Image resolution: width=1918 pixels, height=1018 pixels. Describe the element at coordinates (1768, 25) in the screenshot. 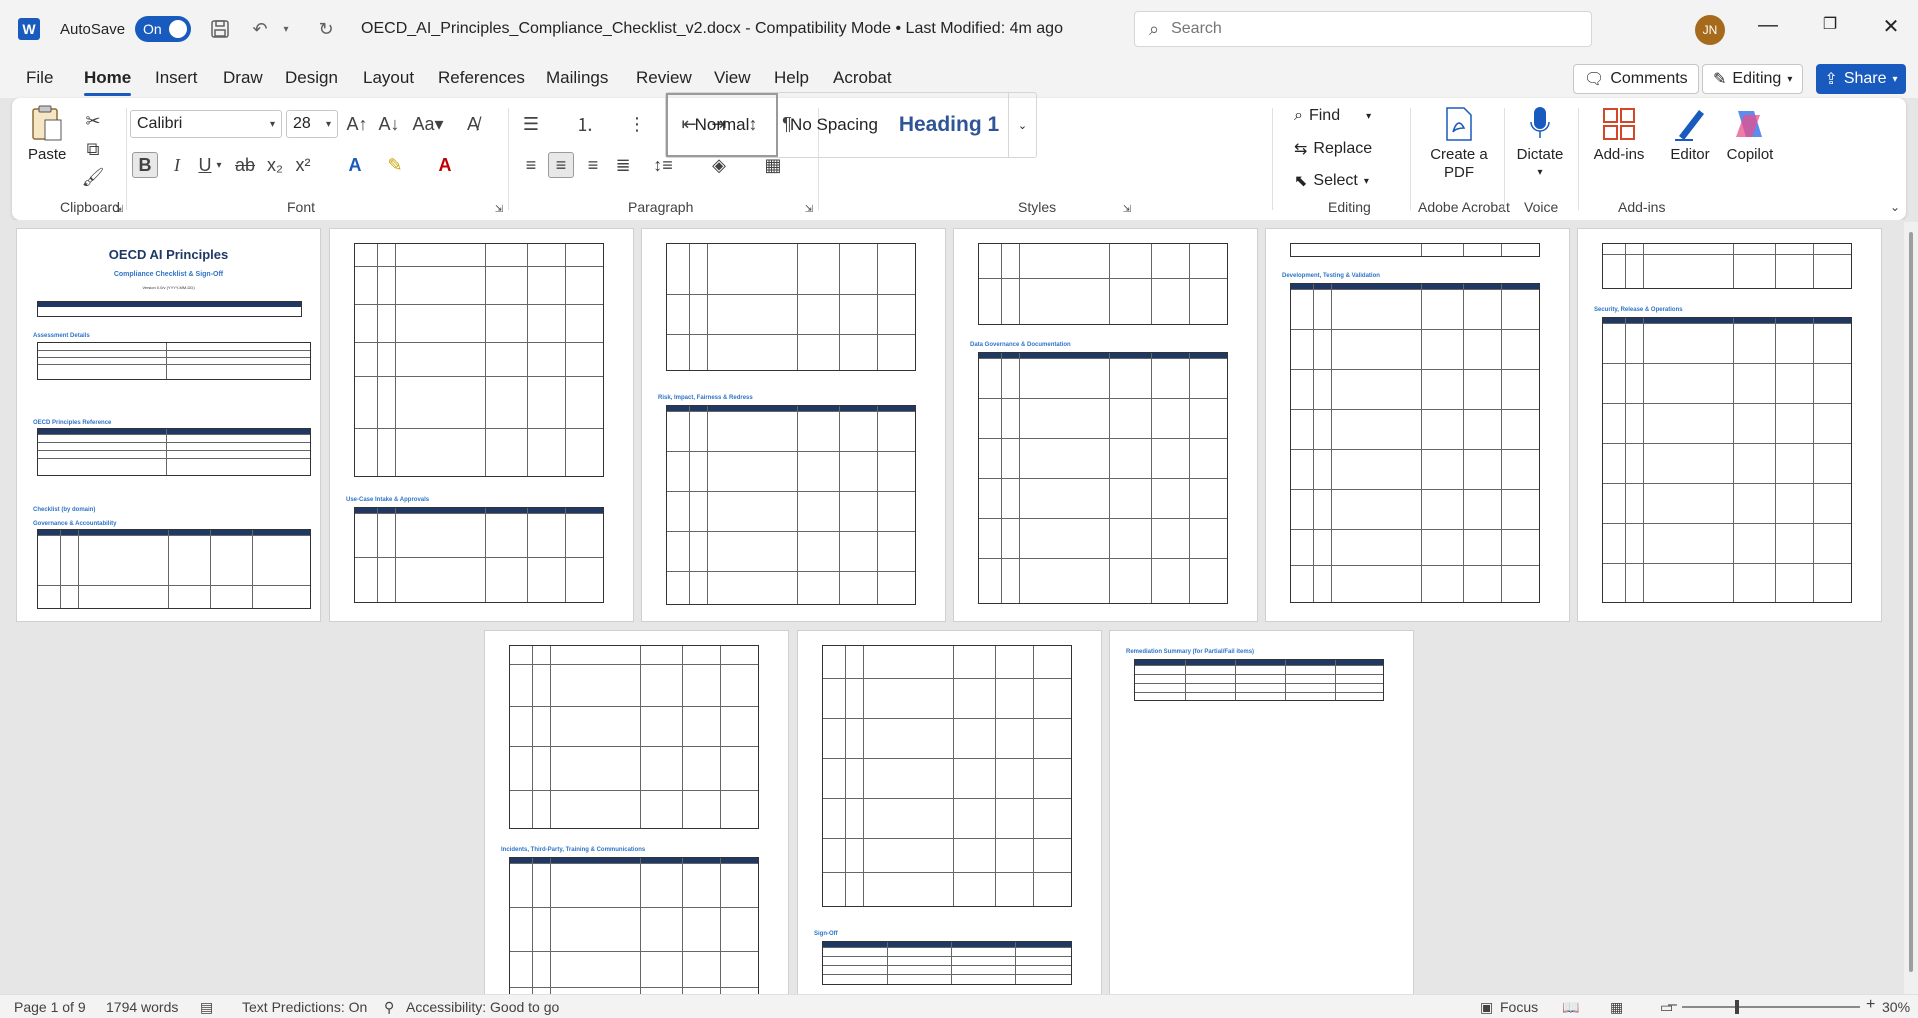

I see `minimize-icon: —` at that location.